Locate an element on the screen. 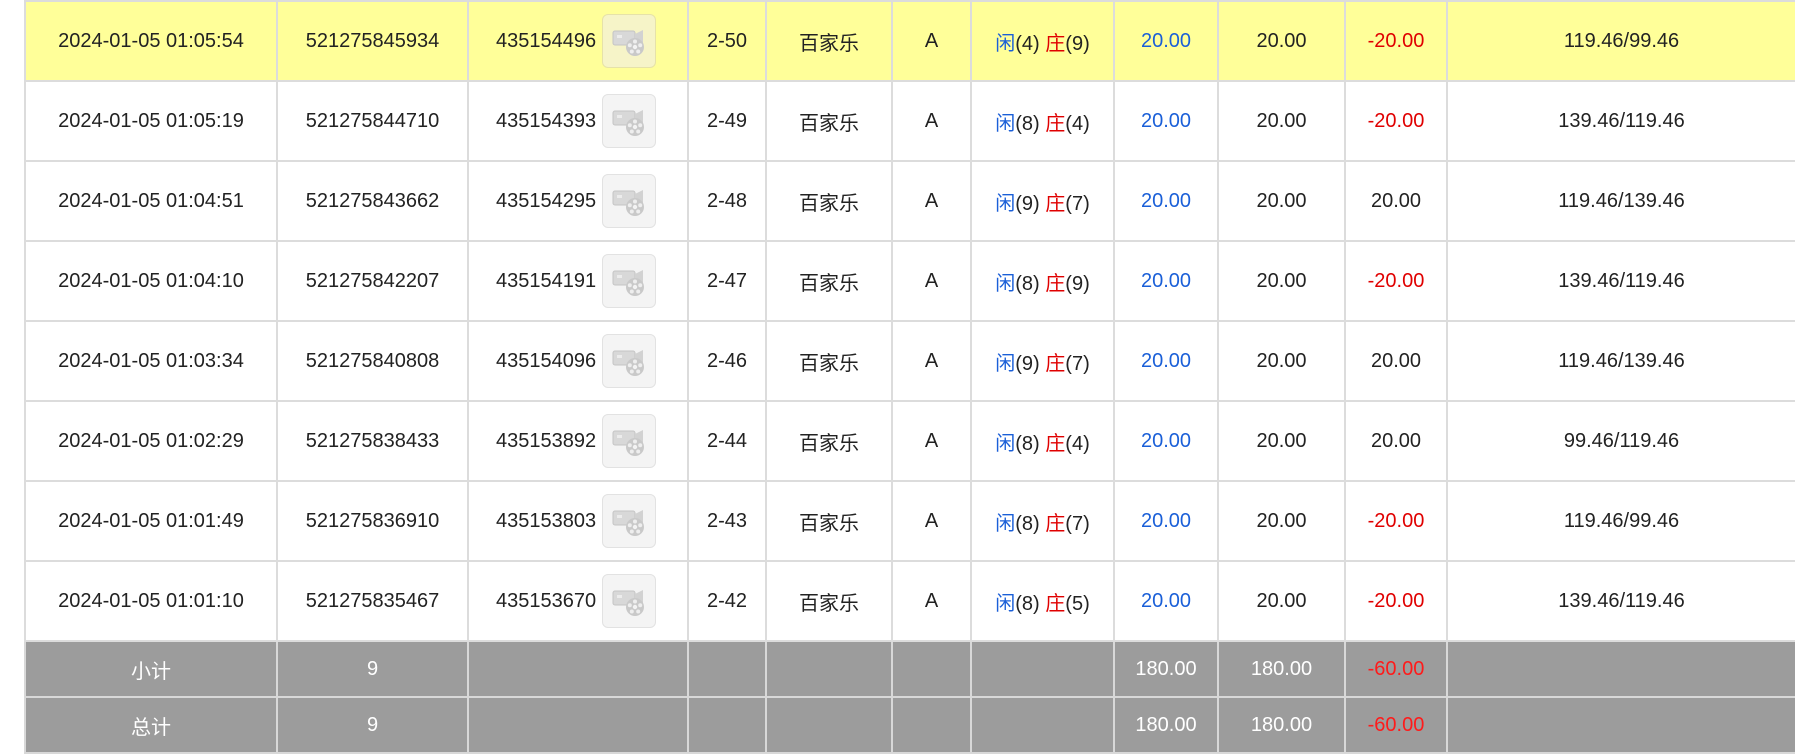 Image resolution: width=1795 pixels, height=754 pixels. bet-time: 2024-01-05 01:03:34 is located at coordinates (151, 361).